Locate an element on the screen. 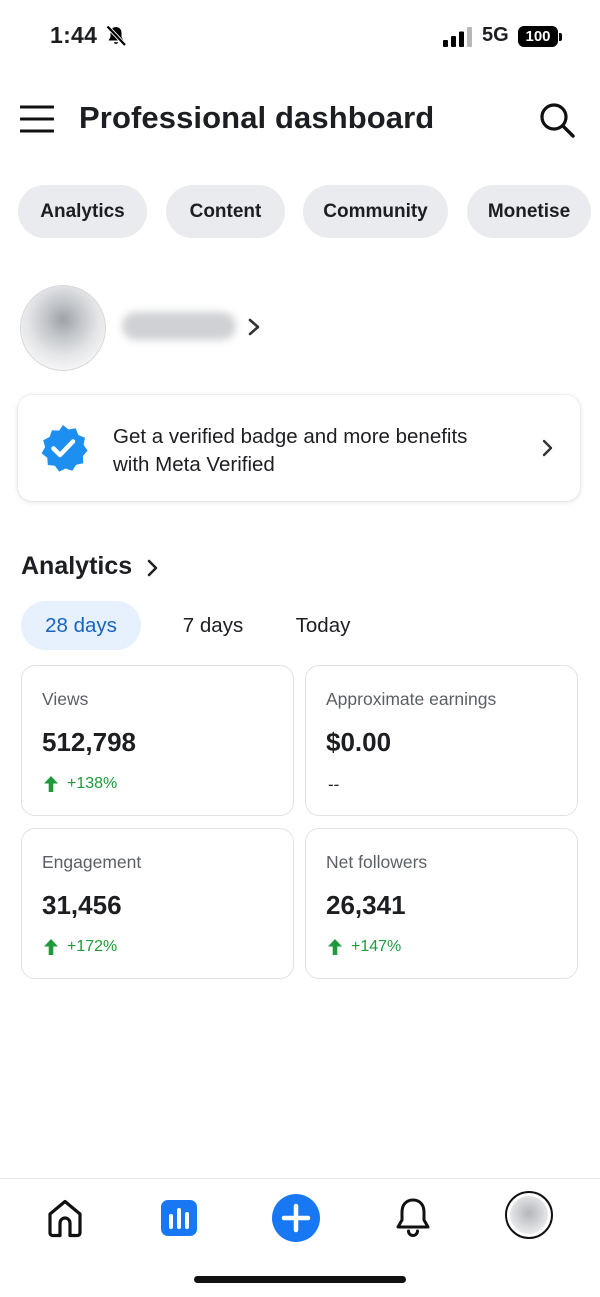 The width and height of the screenshot is (600, 1297). stat-card-earnings: Approximate earnings $0.00 -- is located at coordinates (441, 740).